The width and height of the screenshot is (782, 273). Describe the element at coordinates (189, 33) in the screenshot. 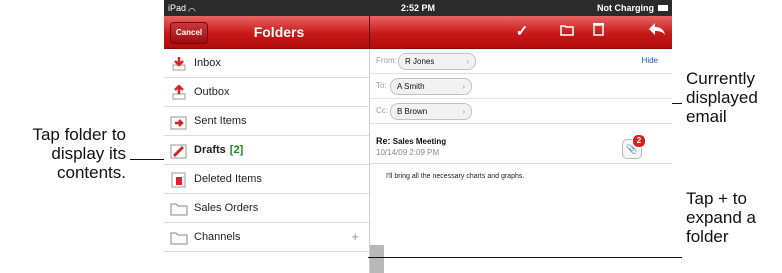

I see `cancel-button: Cancel` at that location.